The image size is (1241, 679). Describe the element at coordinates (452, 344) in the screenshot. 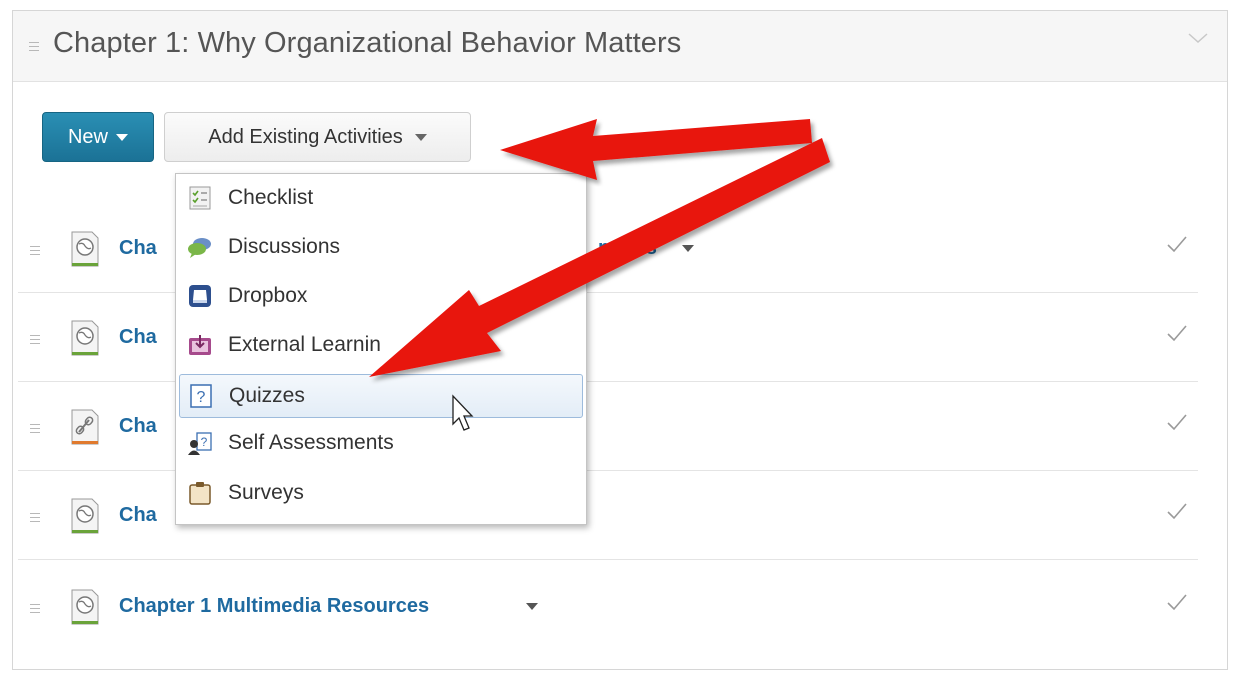

I see `menu-item-label-b: ols` at that location.